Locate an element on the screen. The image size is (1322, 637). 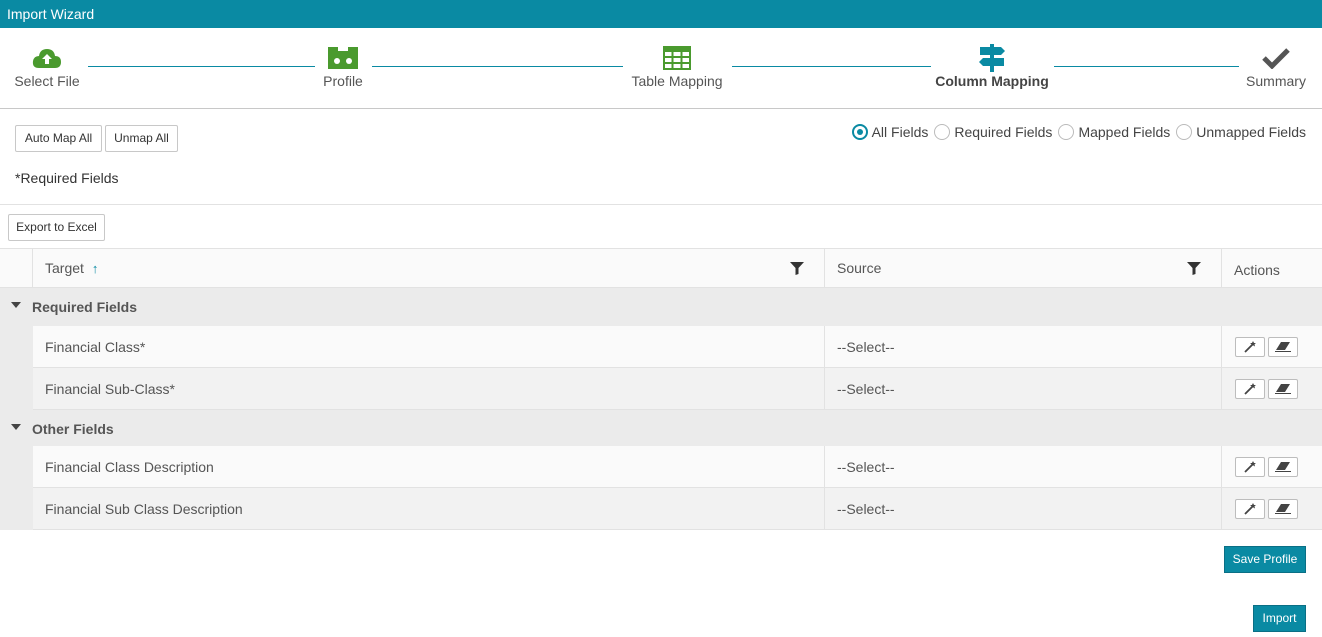
radio-label: Mapped Fields is located at coordinates (1124, 132).